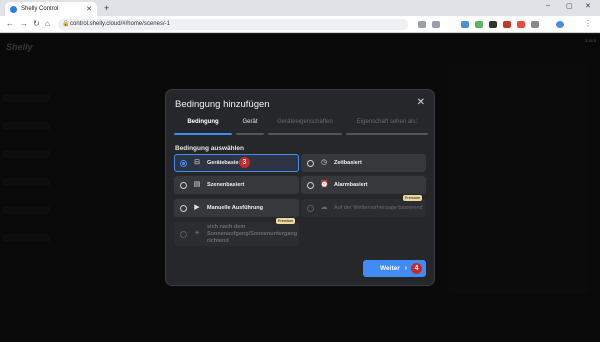  What do you see at coordinates (24, 23) in the screenshot?
I see `forward-icon: →` at bounding box center [24, 23].